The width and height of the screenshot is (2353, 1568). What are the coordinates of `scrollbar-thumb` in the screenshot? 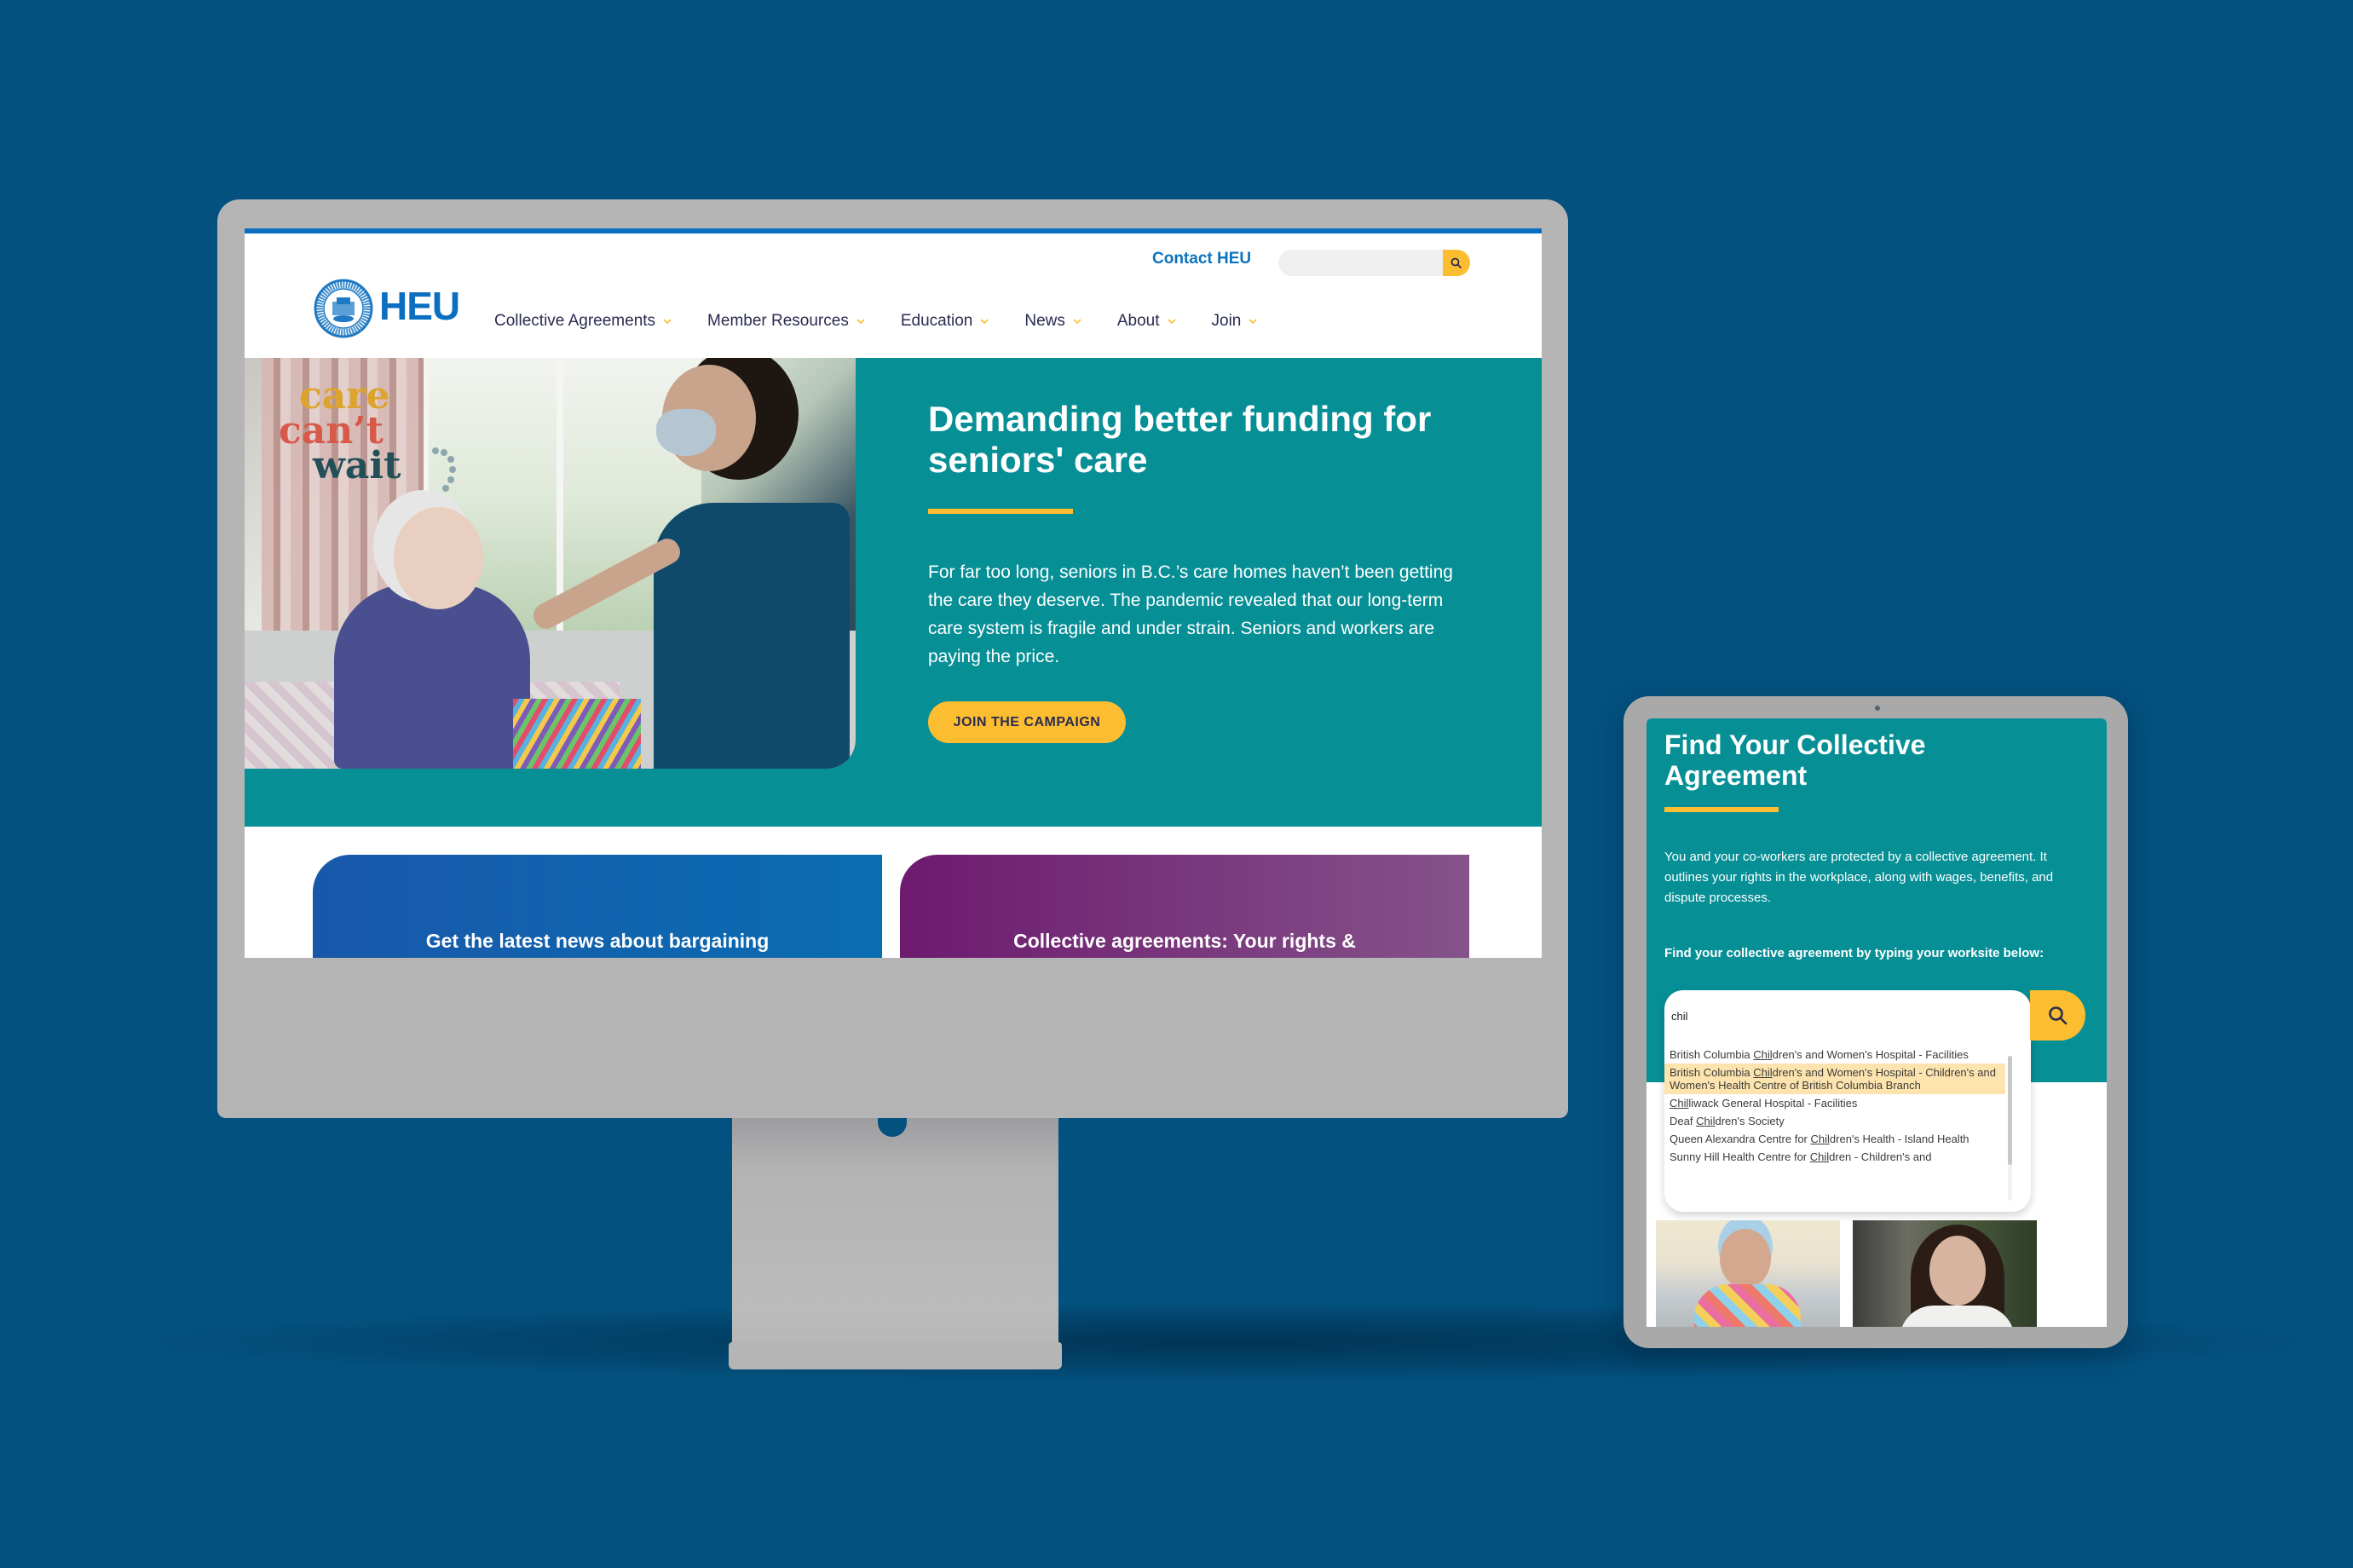 It's located at (2010, 1110).